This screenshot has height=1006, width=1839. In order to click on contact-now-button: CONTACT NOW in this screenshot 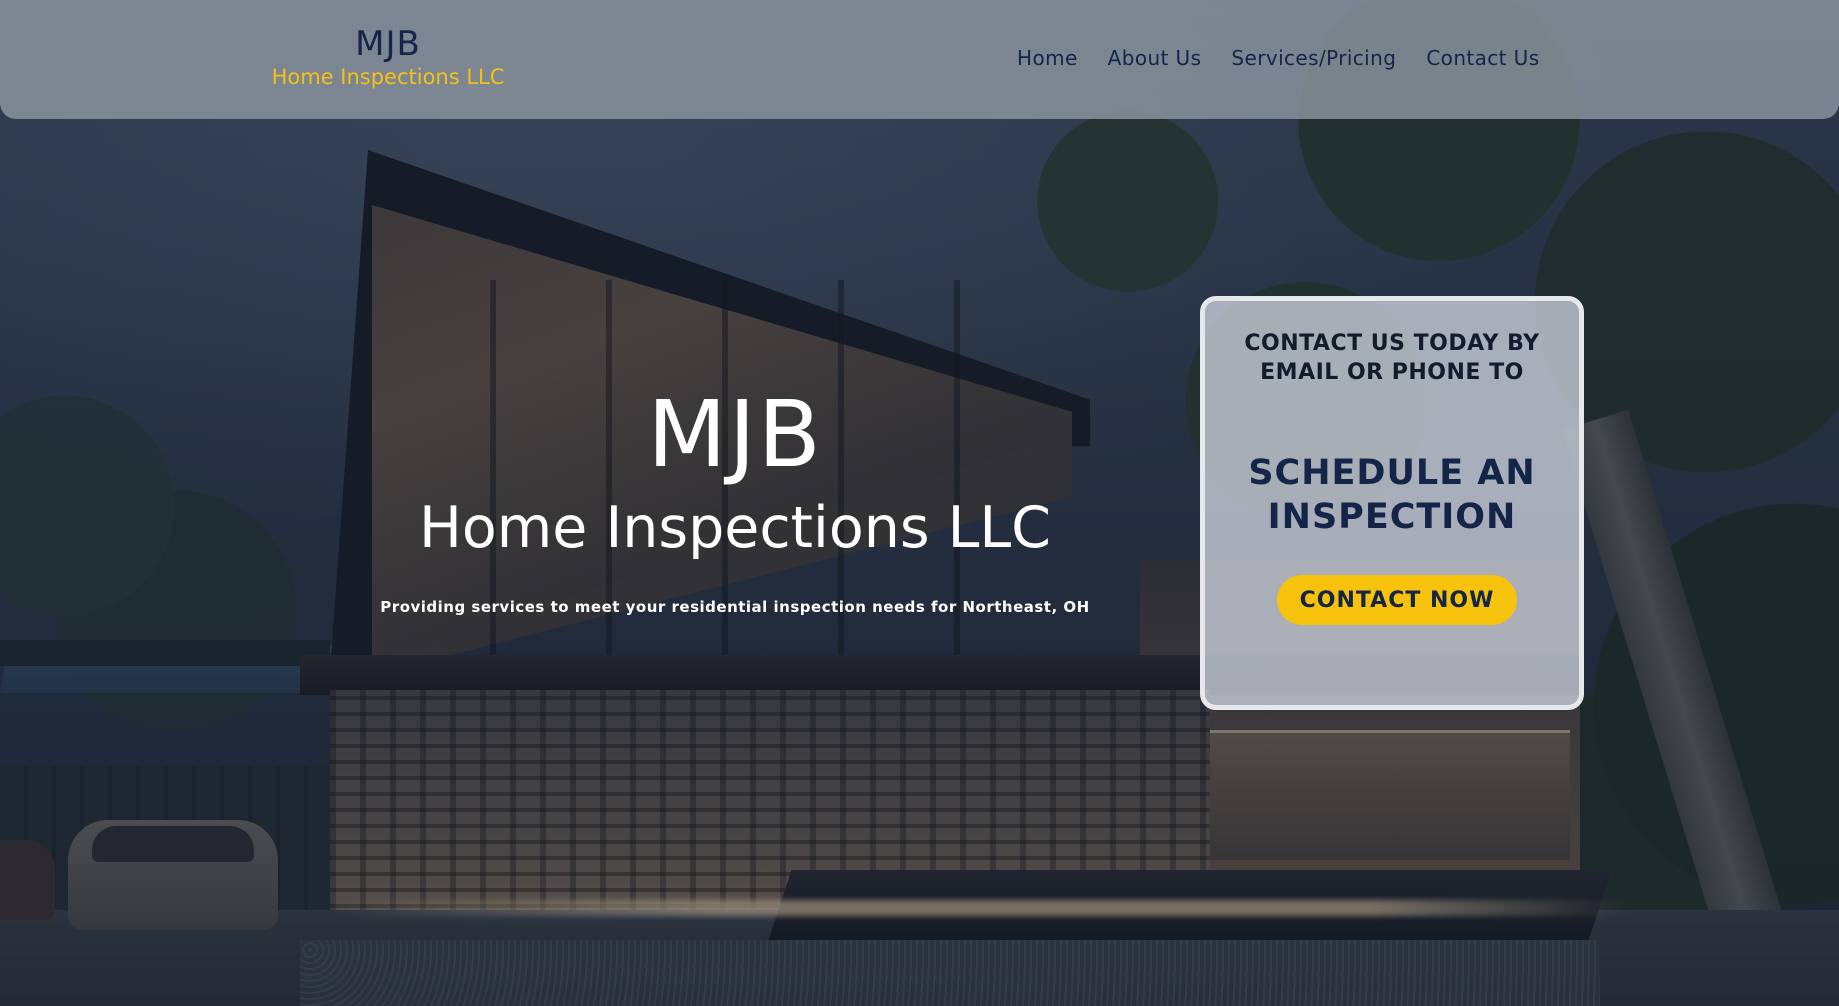, I will do `click(1397, 600)`.